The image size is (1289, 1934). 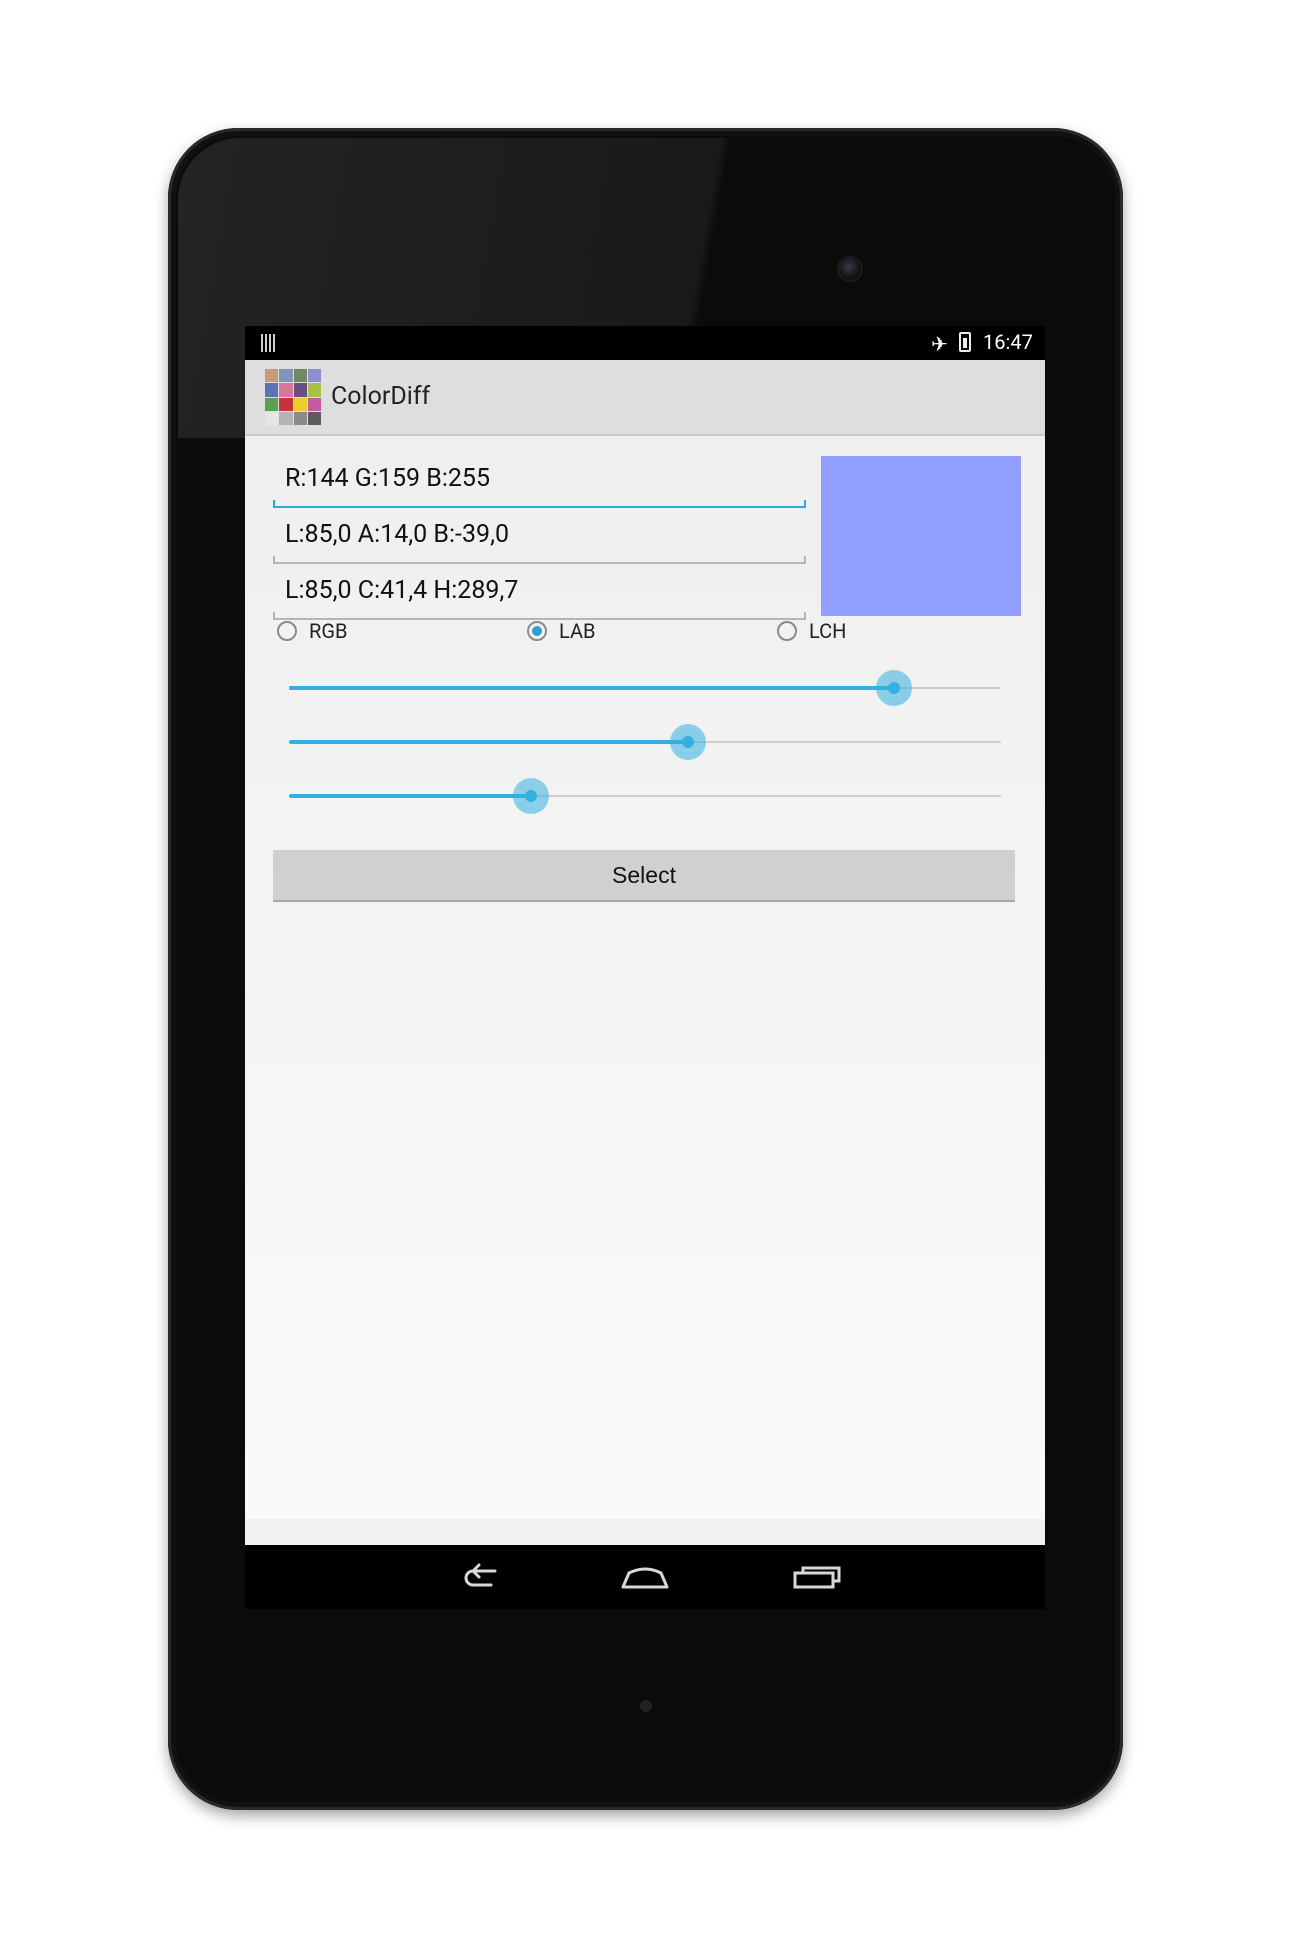 I want to click on radio-lab: LAB, so click(x=561, y=631).